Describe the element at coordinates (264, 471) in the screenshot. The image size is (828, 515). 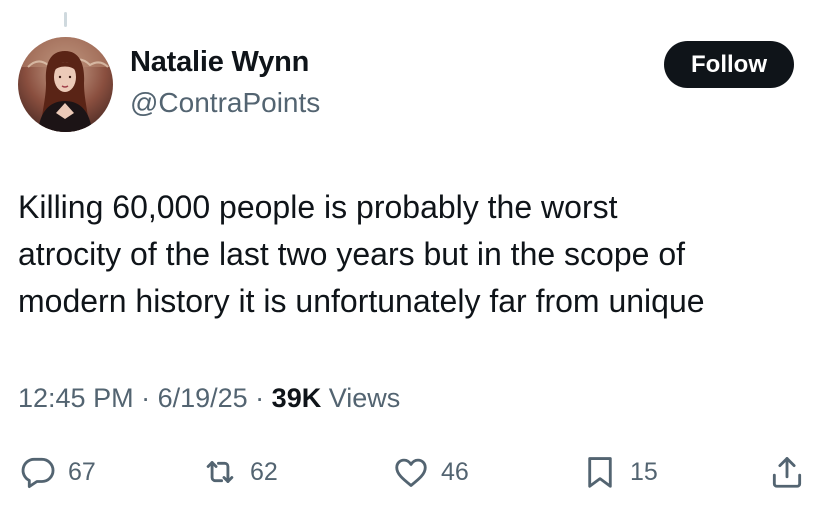
I see `repost-count: 62` at that location.